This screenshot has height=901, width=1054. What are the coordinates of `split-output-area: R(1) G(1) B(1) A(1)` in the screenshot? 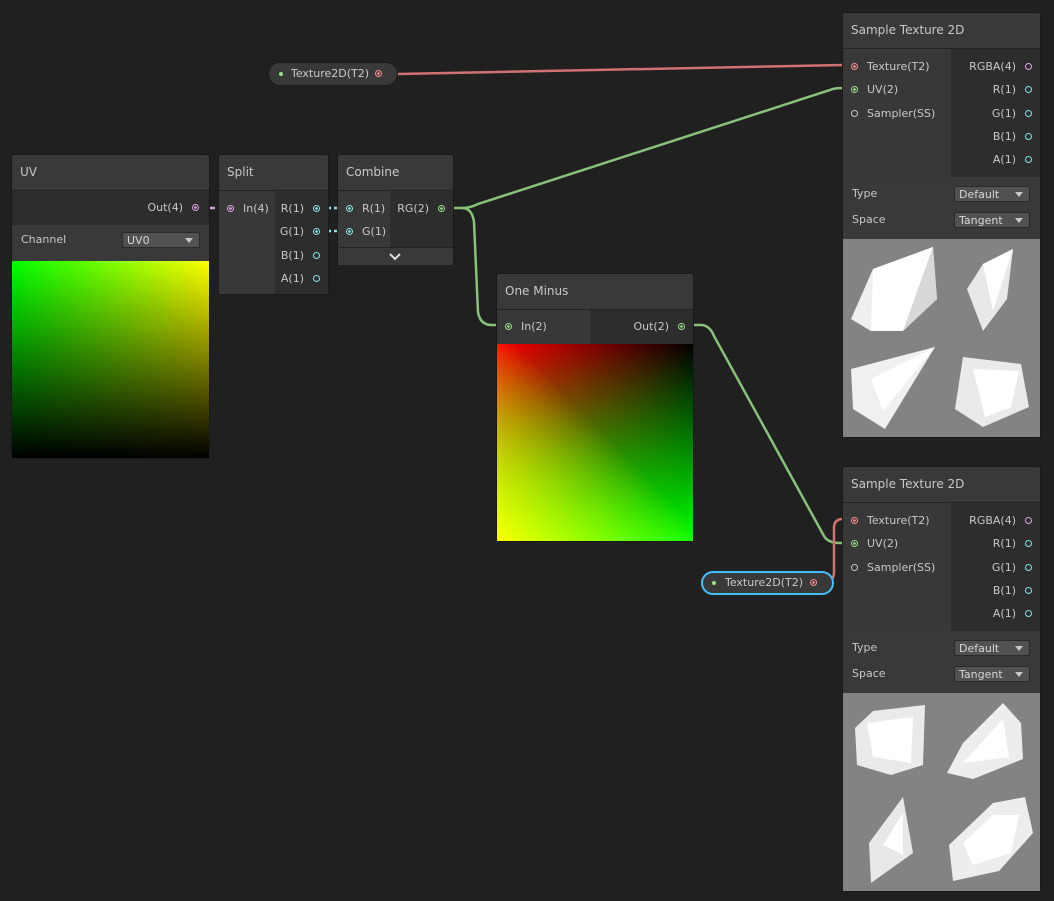 It's located at (301, 242).